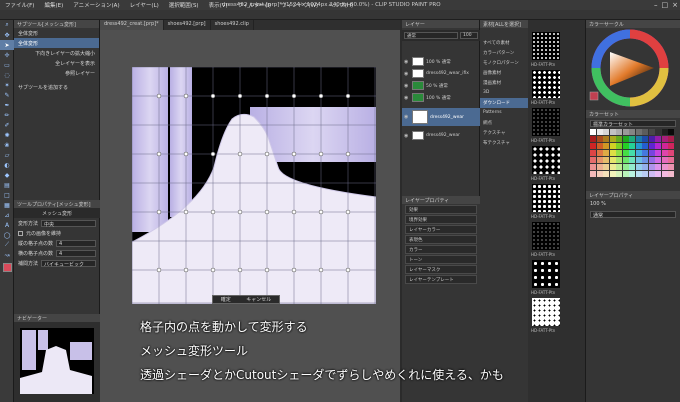  What do you see at coordinates (7, 195) in the screenshot?
I see `figure-icon: □` at bounding box center [7, 195].